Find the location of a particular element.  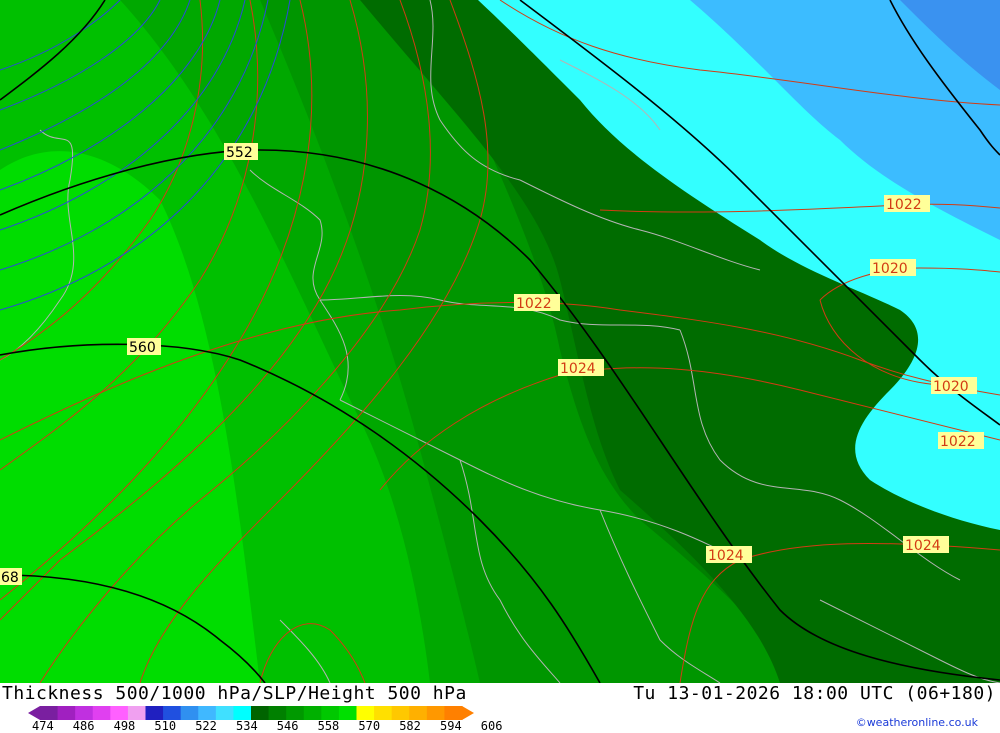

height-label-560: 560 is located at coordinates (144, 347).